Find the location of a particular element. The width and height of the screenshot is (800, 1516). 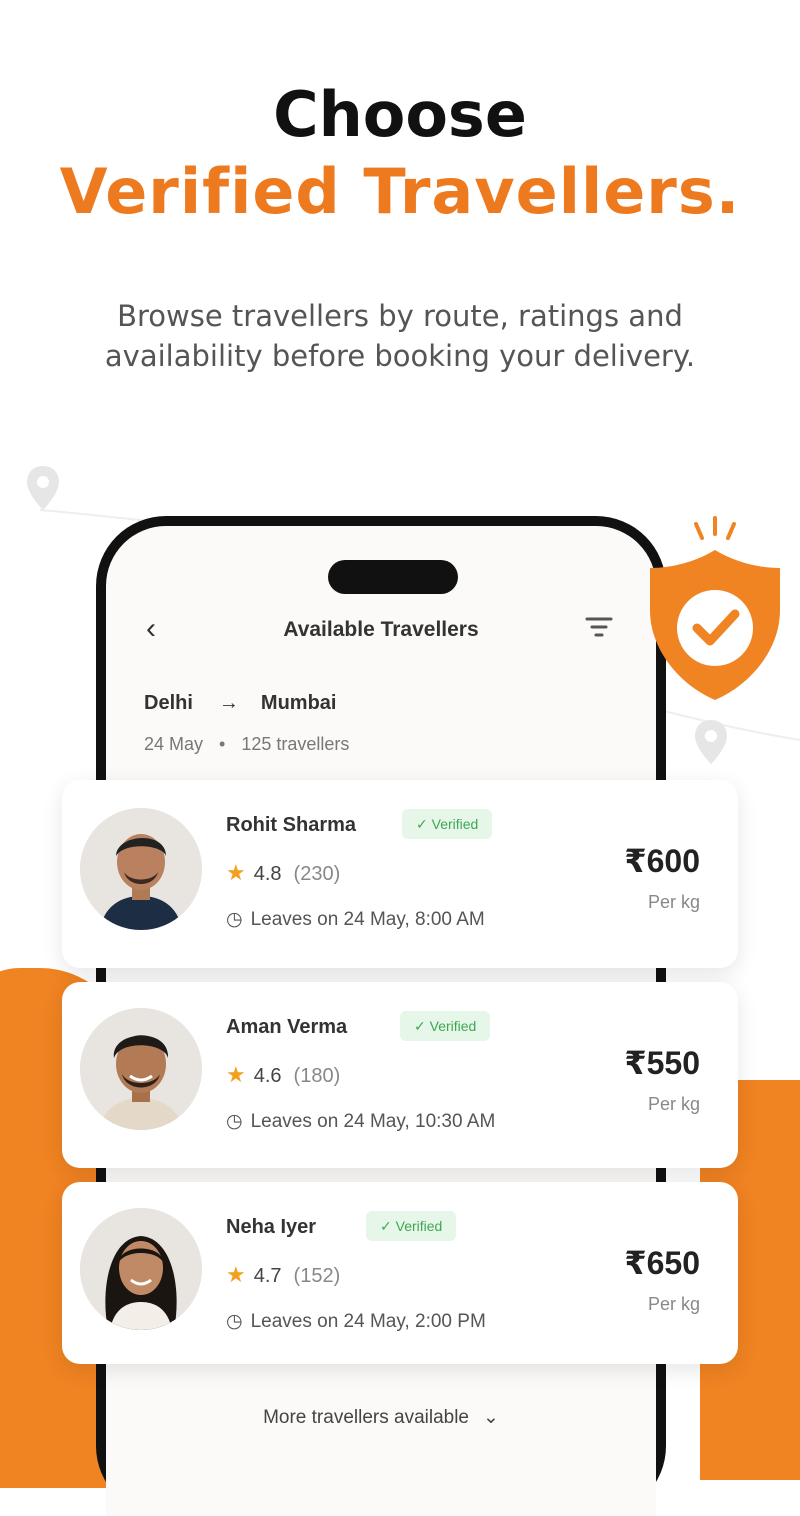

traveller-name: Neha Iyer is located at coordinates (271, 1227).